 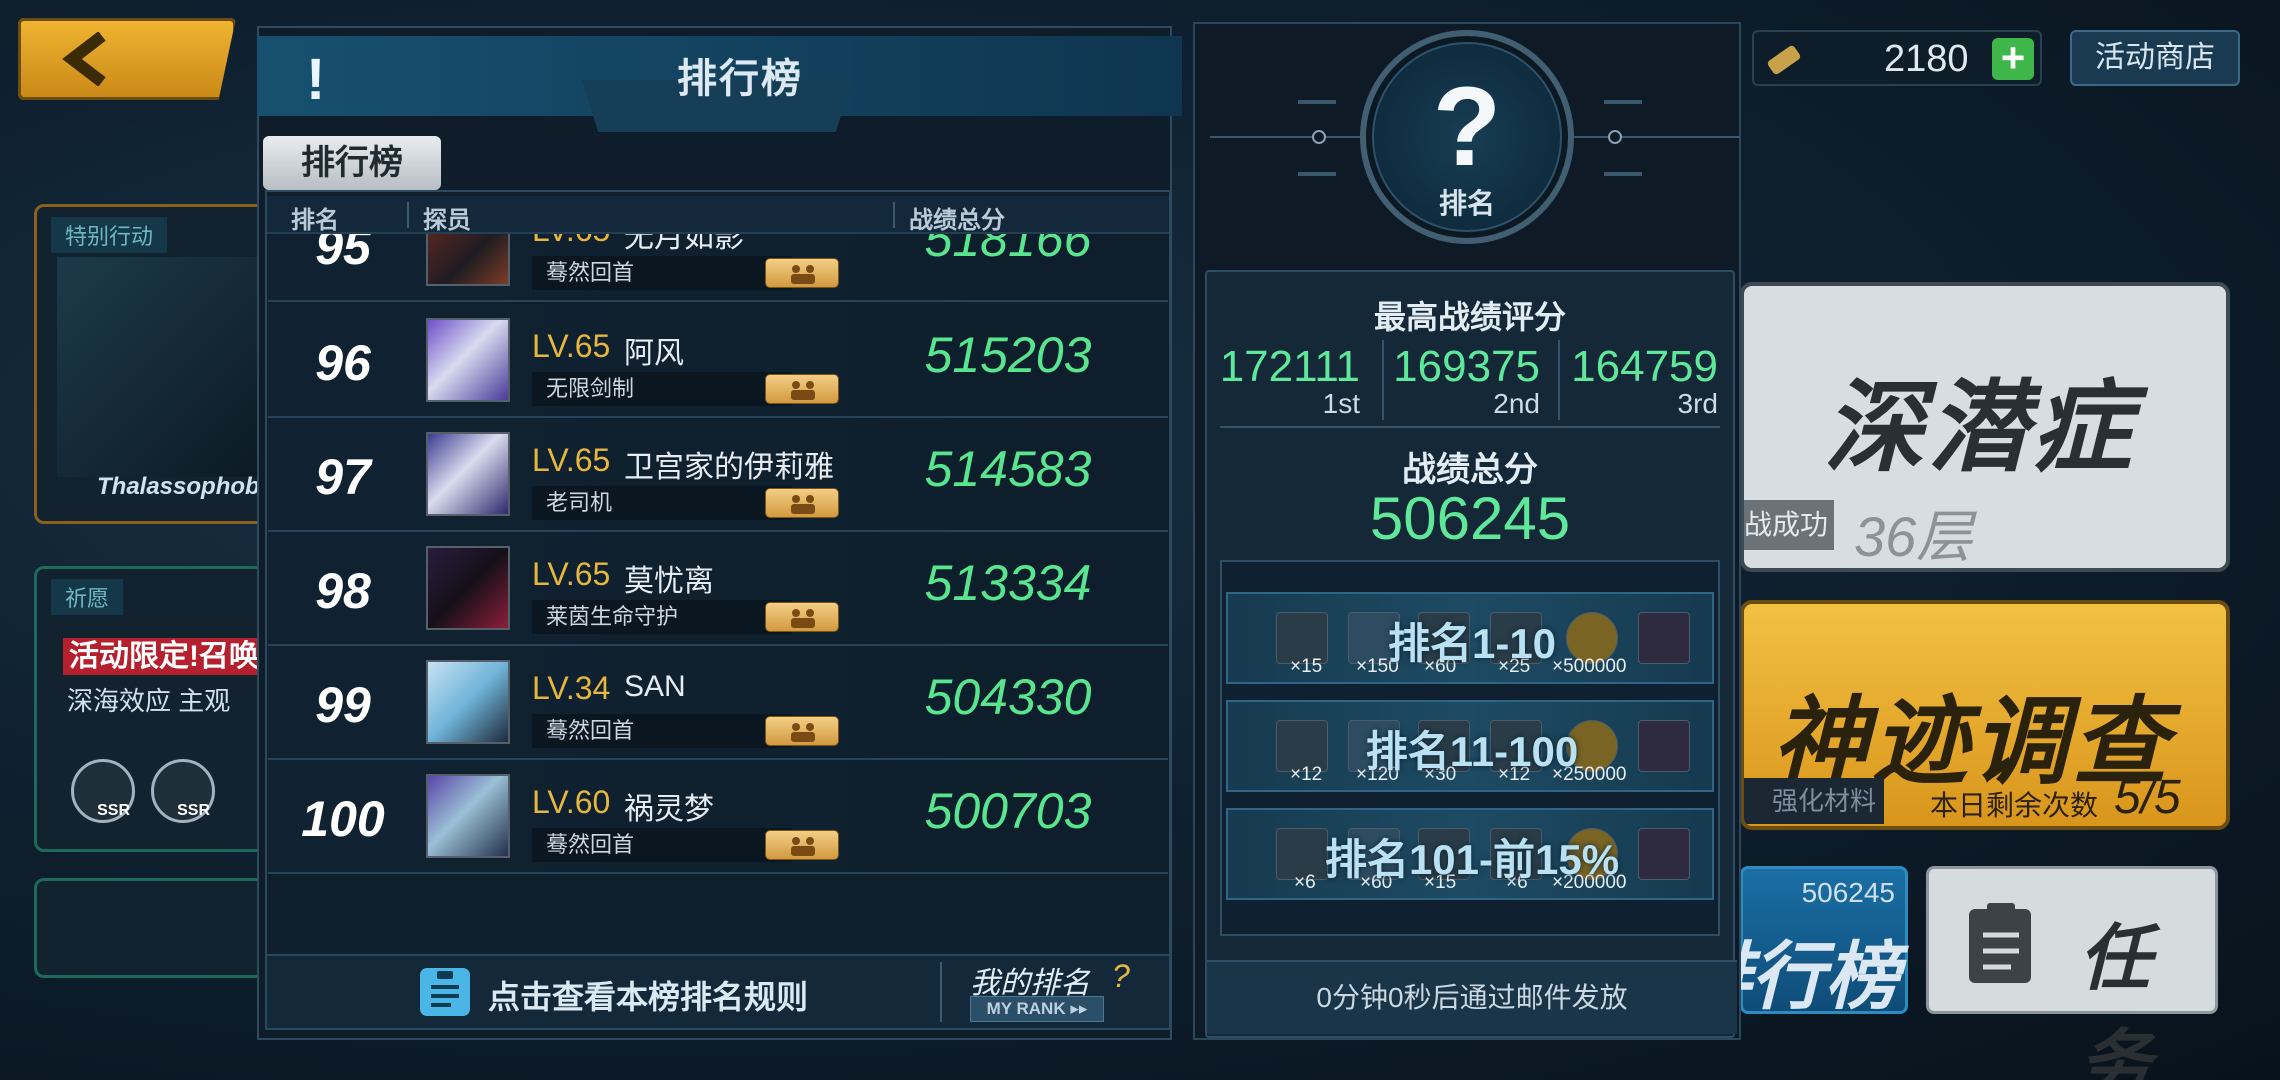 What do you see at coordinates (164, 656) in the screenshot?
I see `limited-banner: 活动限定!召唤` at bounding box center [164, 656].